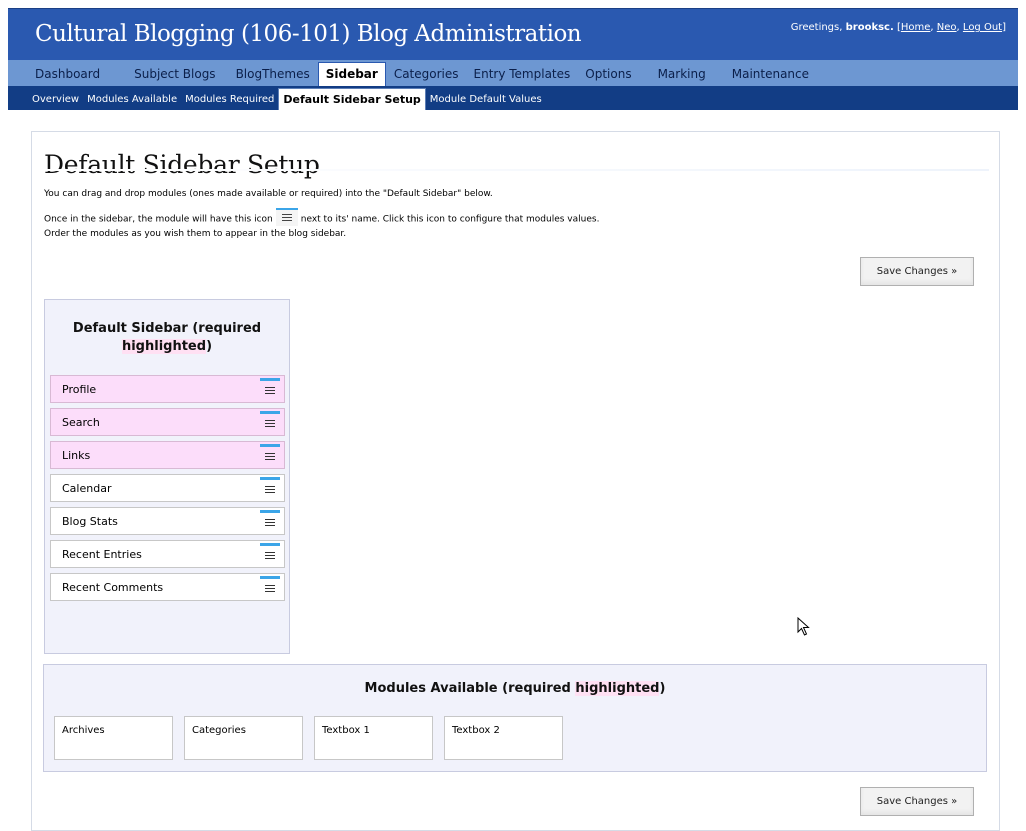 The width and height of the screenshot is (1026, 831). I want to click on tab-subject-blogs: Subject Blogs, so click(174, 75).